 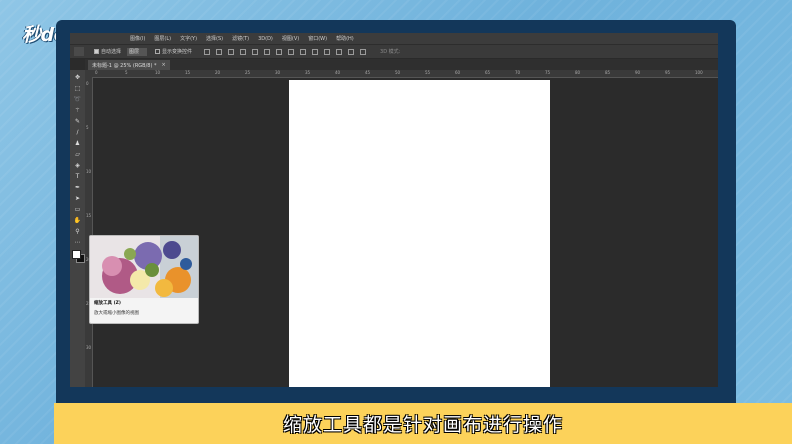 What do you see at coordinates (368, 72) in the screenshot?
I see `ruler-tick-label: 45` at bounding box center [368, 72].